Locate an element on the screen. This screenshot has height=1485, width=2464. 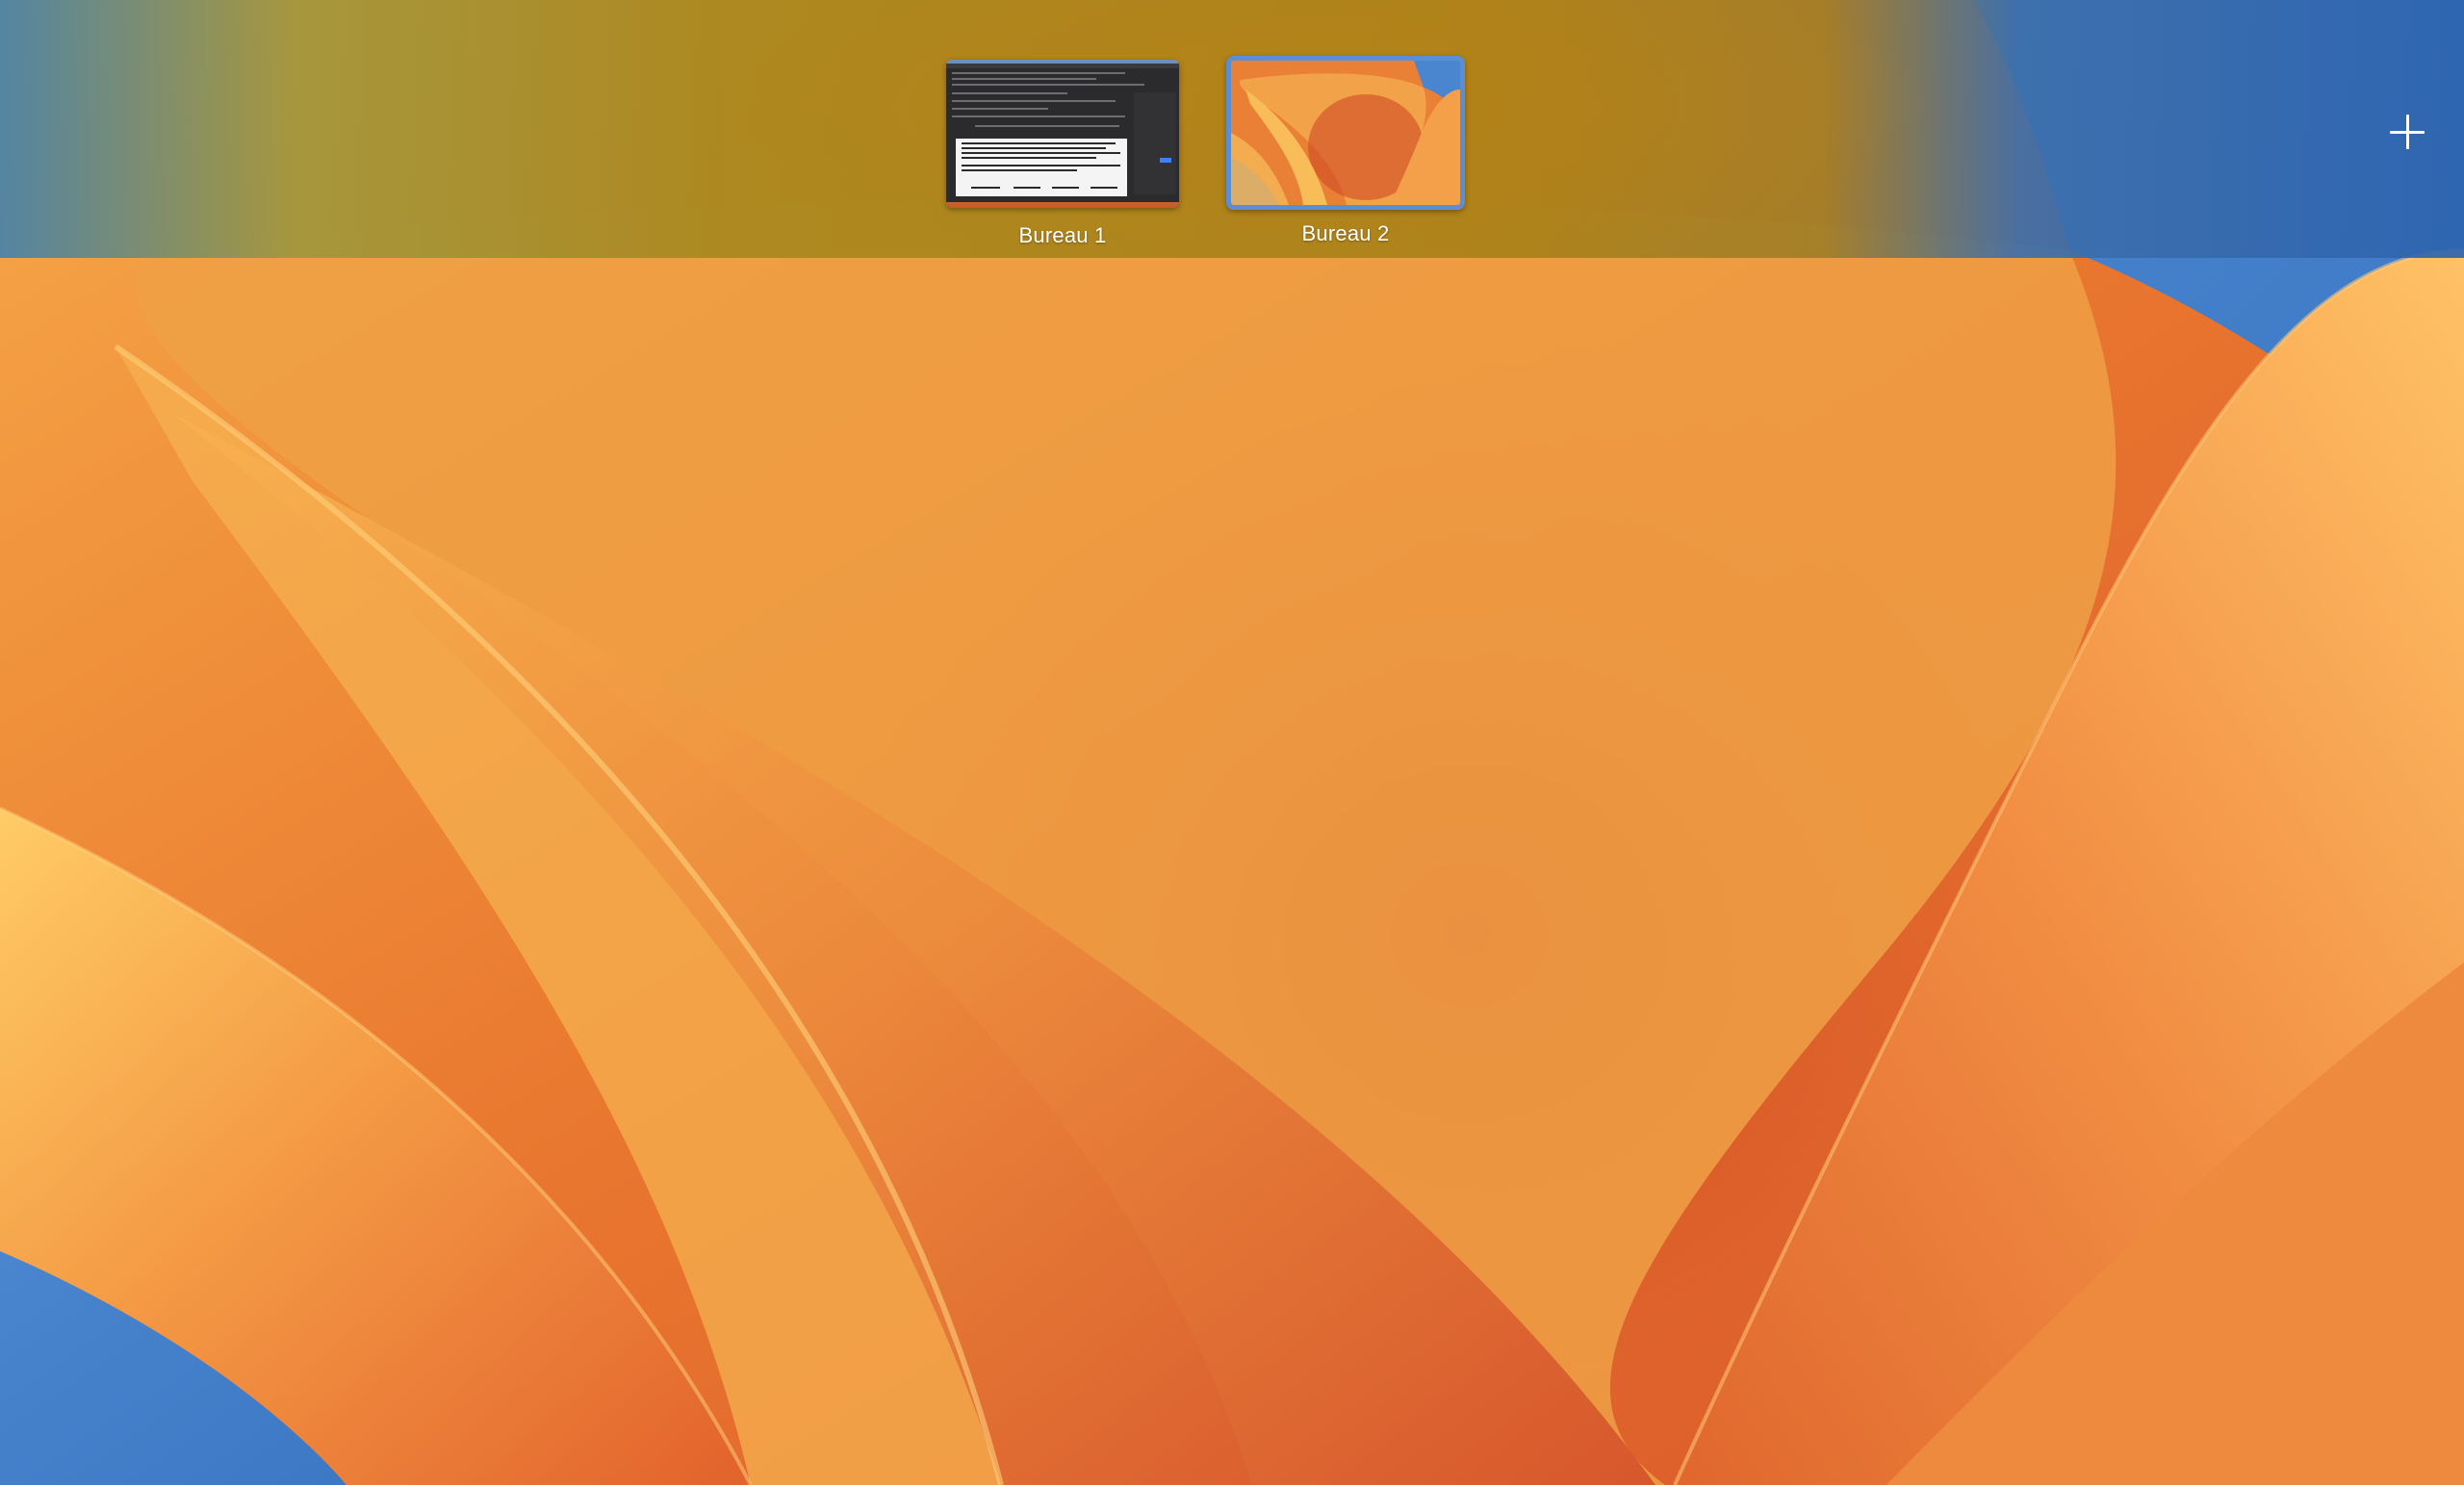
space-thumbnail-selected is located at coordinates (1345, 133).